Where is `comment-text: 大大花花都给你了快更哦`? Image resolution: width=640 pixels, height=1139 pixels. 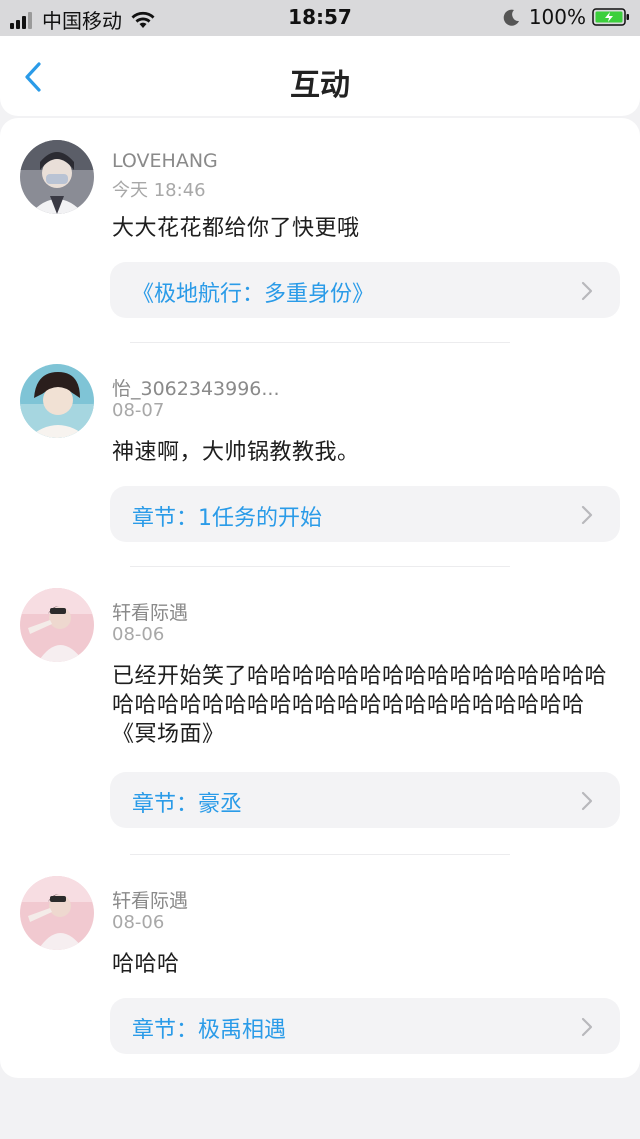 comment-text: 大大花花都给你了快更哦 is located at coordinates (236, 228).